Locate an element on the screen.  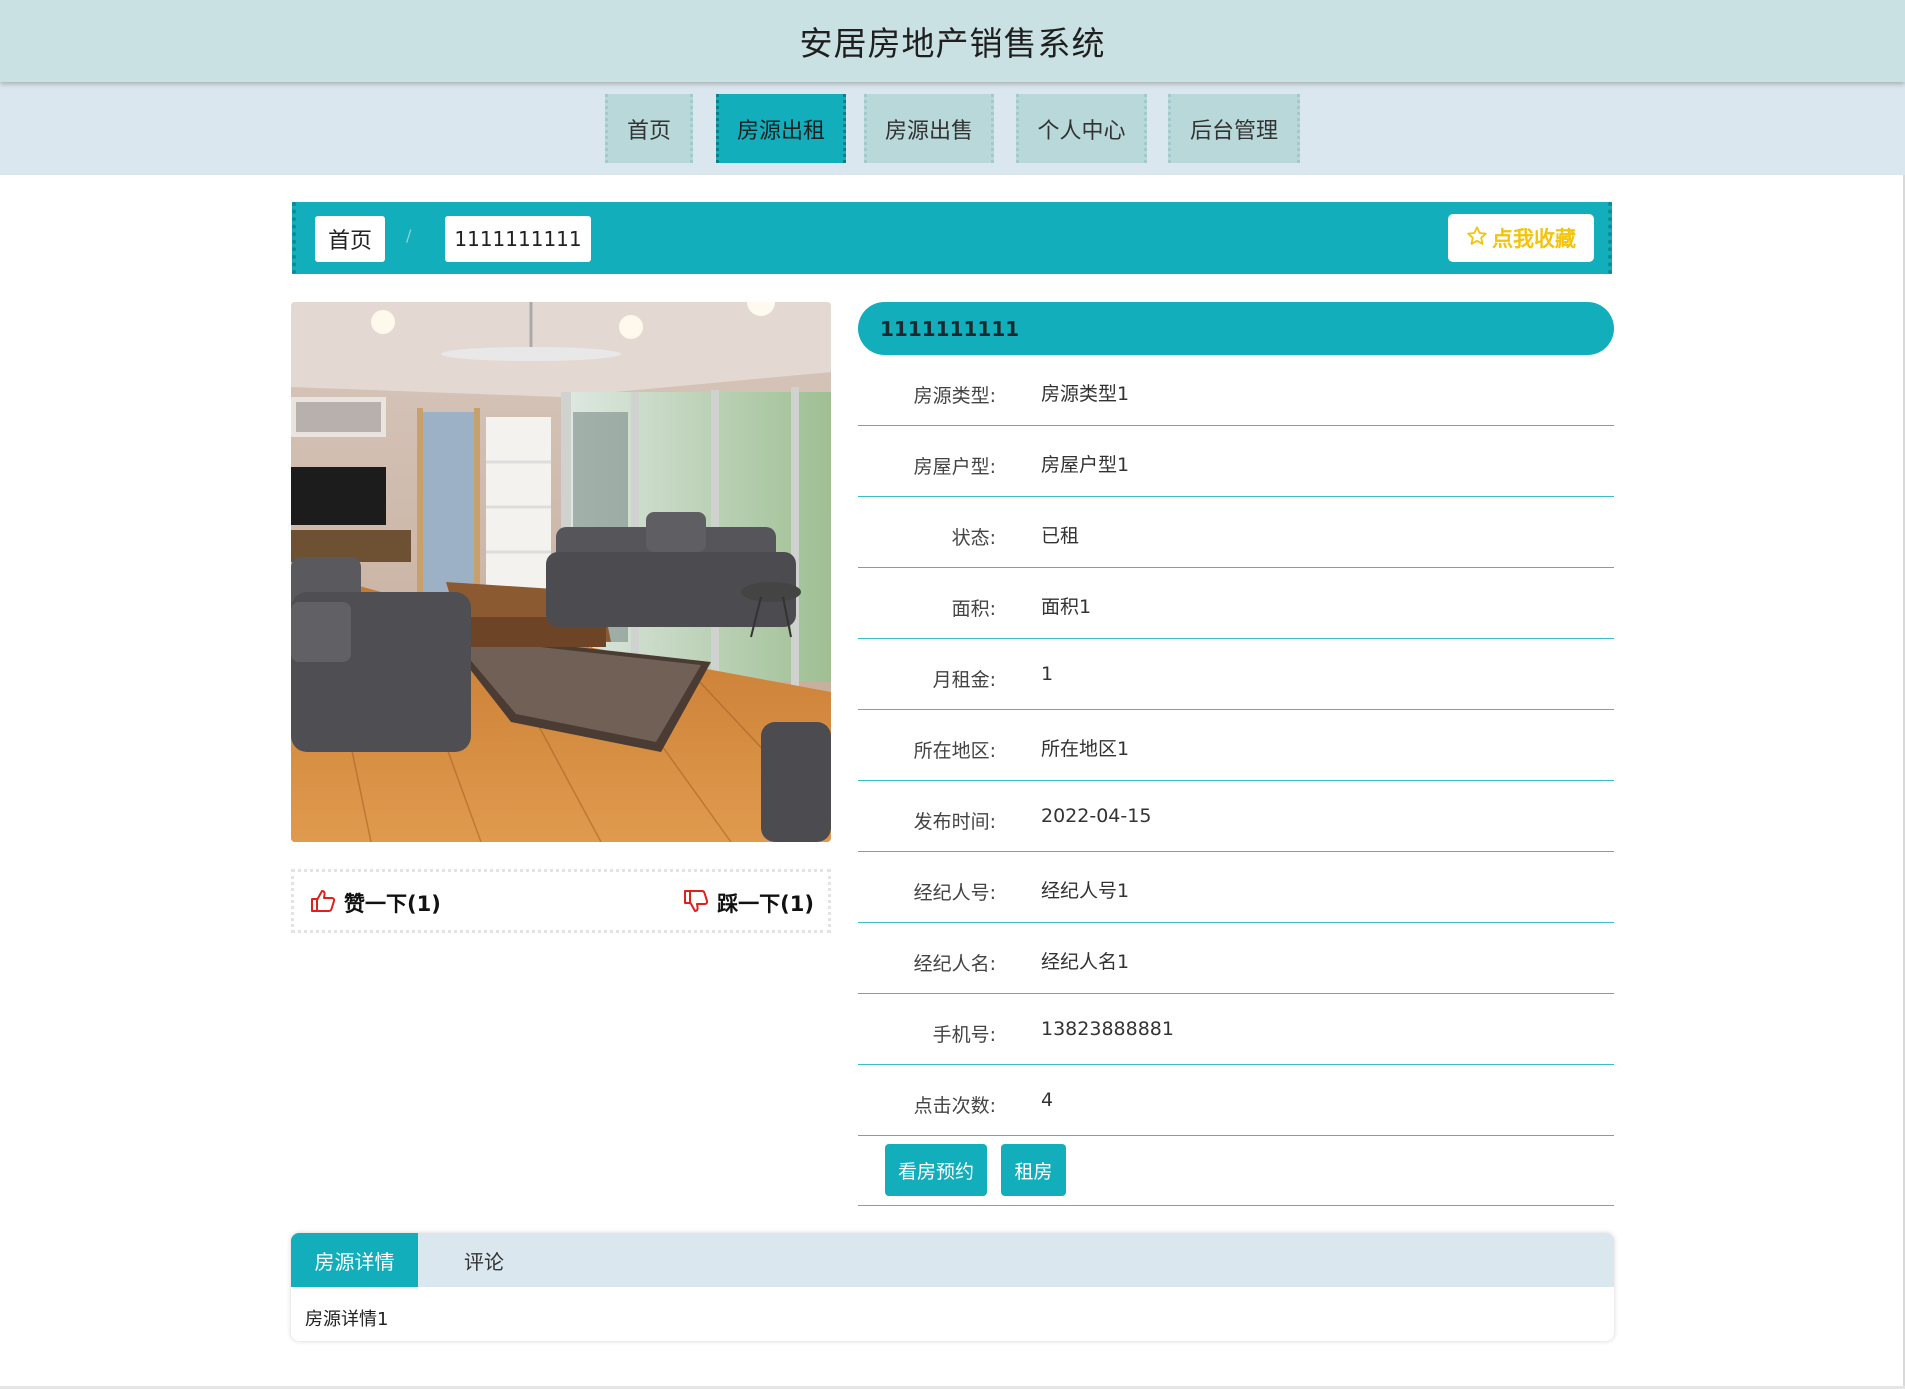
info-label: 状态: is located at coordinates (973, 538).